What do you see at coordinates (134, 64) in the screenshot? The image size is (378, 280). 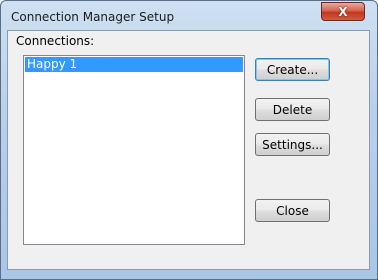 I see `list-item: Happy 1` at bounding box center [134, 64].